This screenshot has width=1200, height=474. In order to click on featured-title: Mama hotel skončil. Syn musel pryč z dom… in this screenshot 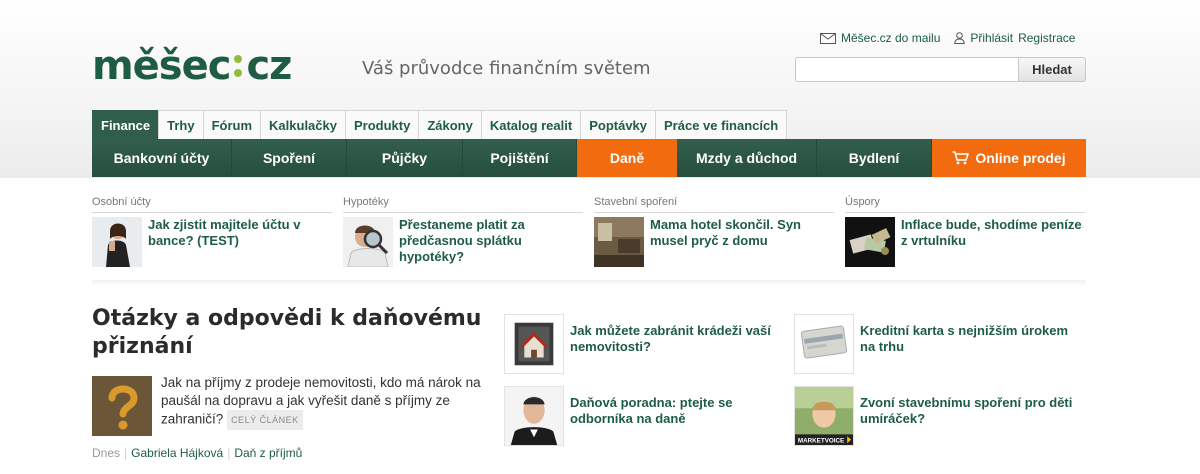, I will do `click(742, 242)`.